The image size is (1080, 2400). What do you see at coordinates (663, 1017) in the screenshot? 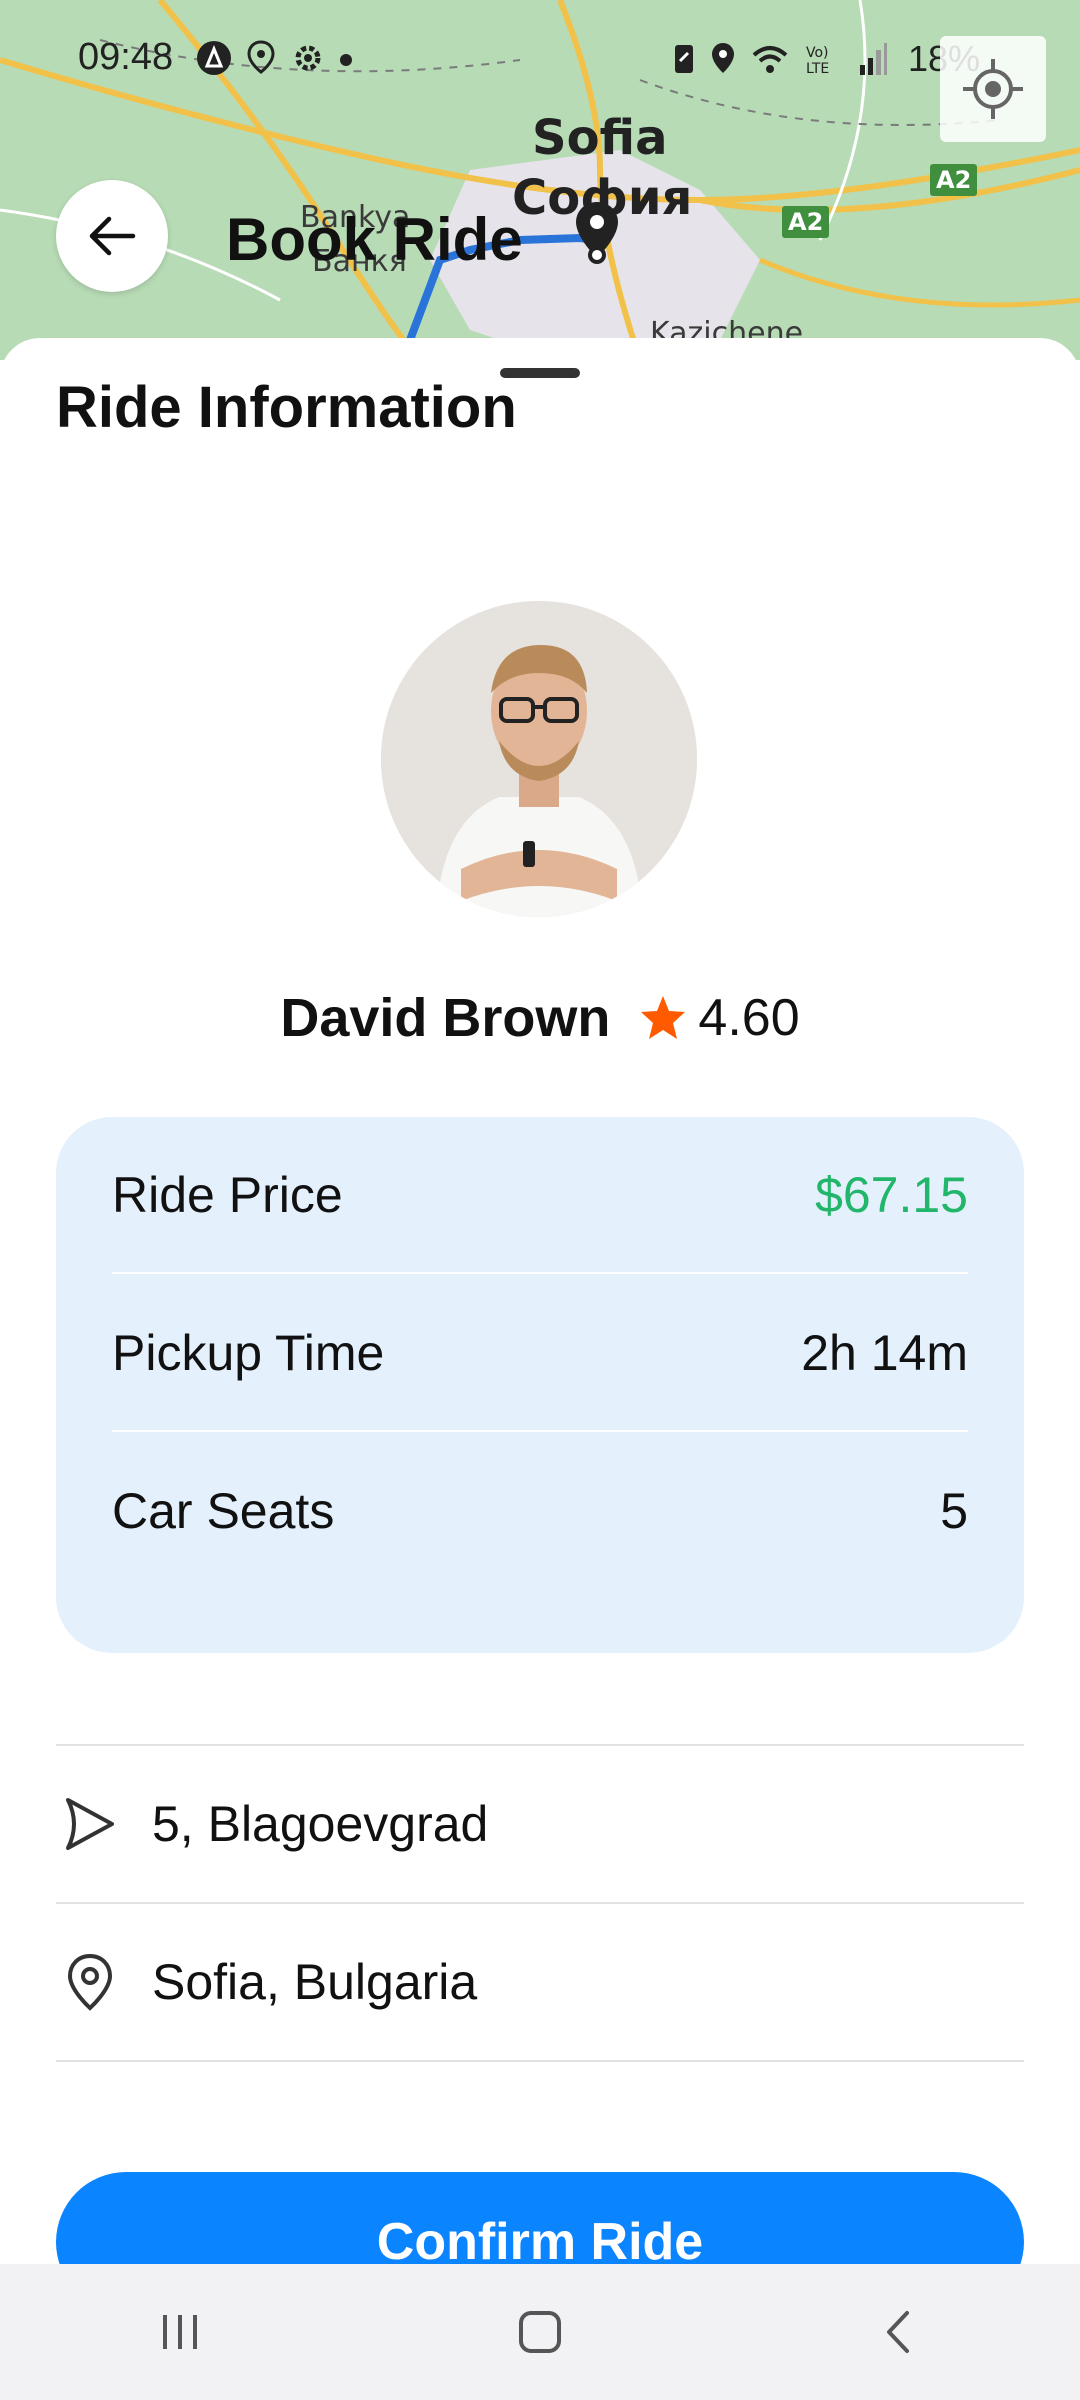
I see `star-icon` at bounding box center [663, 1017].